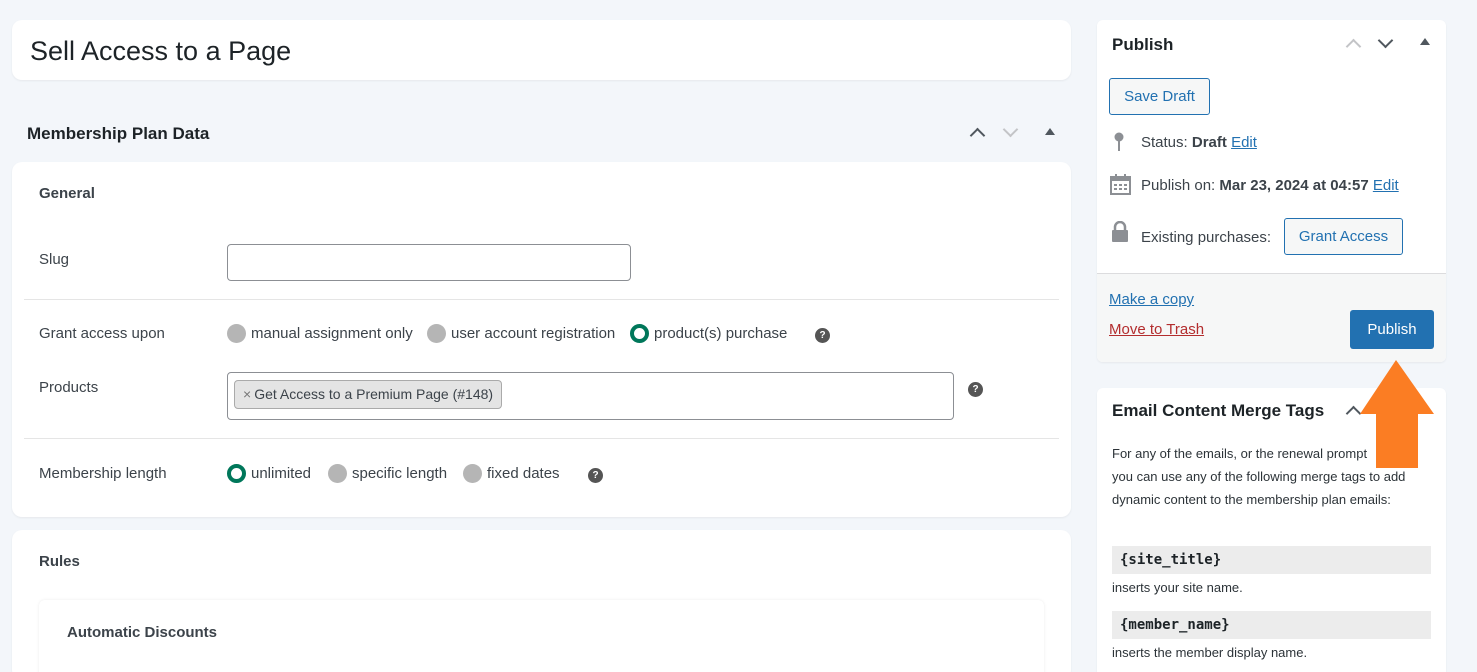  What do you see at coordinates (1210, 652) in the screenshot?
I see `merge-tag-desc: inserts the member display name.` at bounding box center [1210, 652].